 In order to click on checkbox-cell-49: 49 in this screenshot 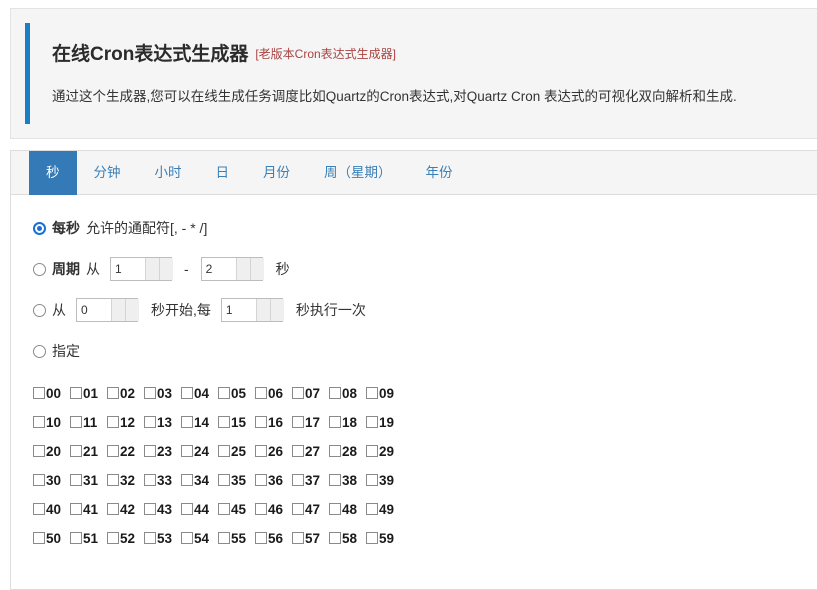, I will do `click(384, 509)`.